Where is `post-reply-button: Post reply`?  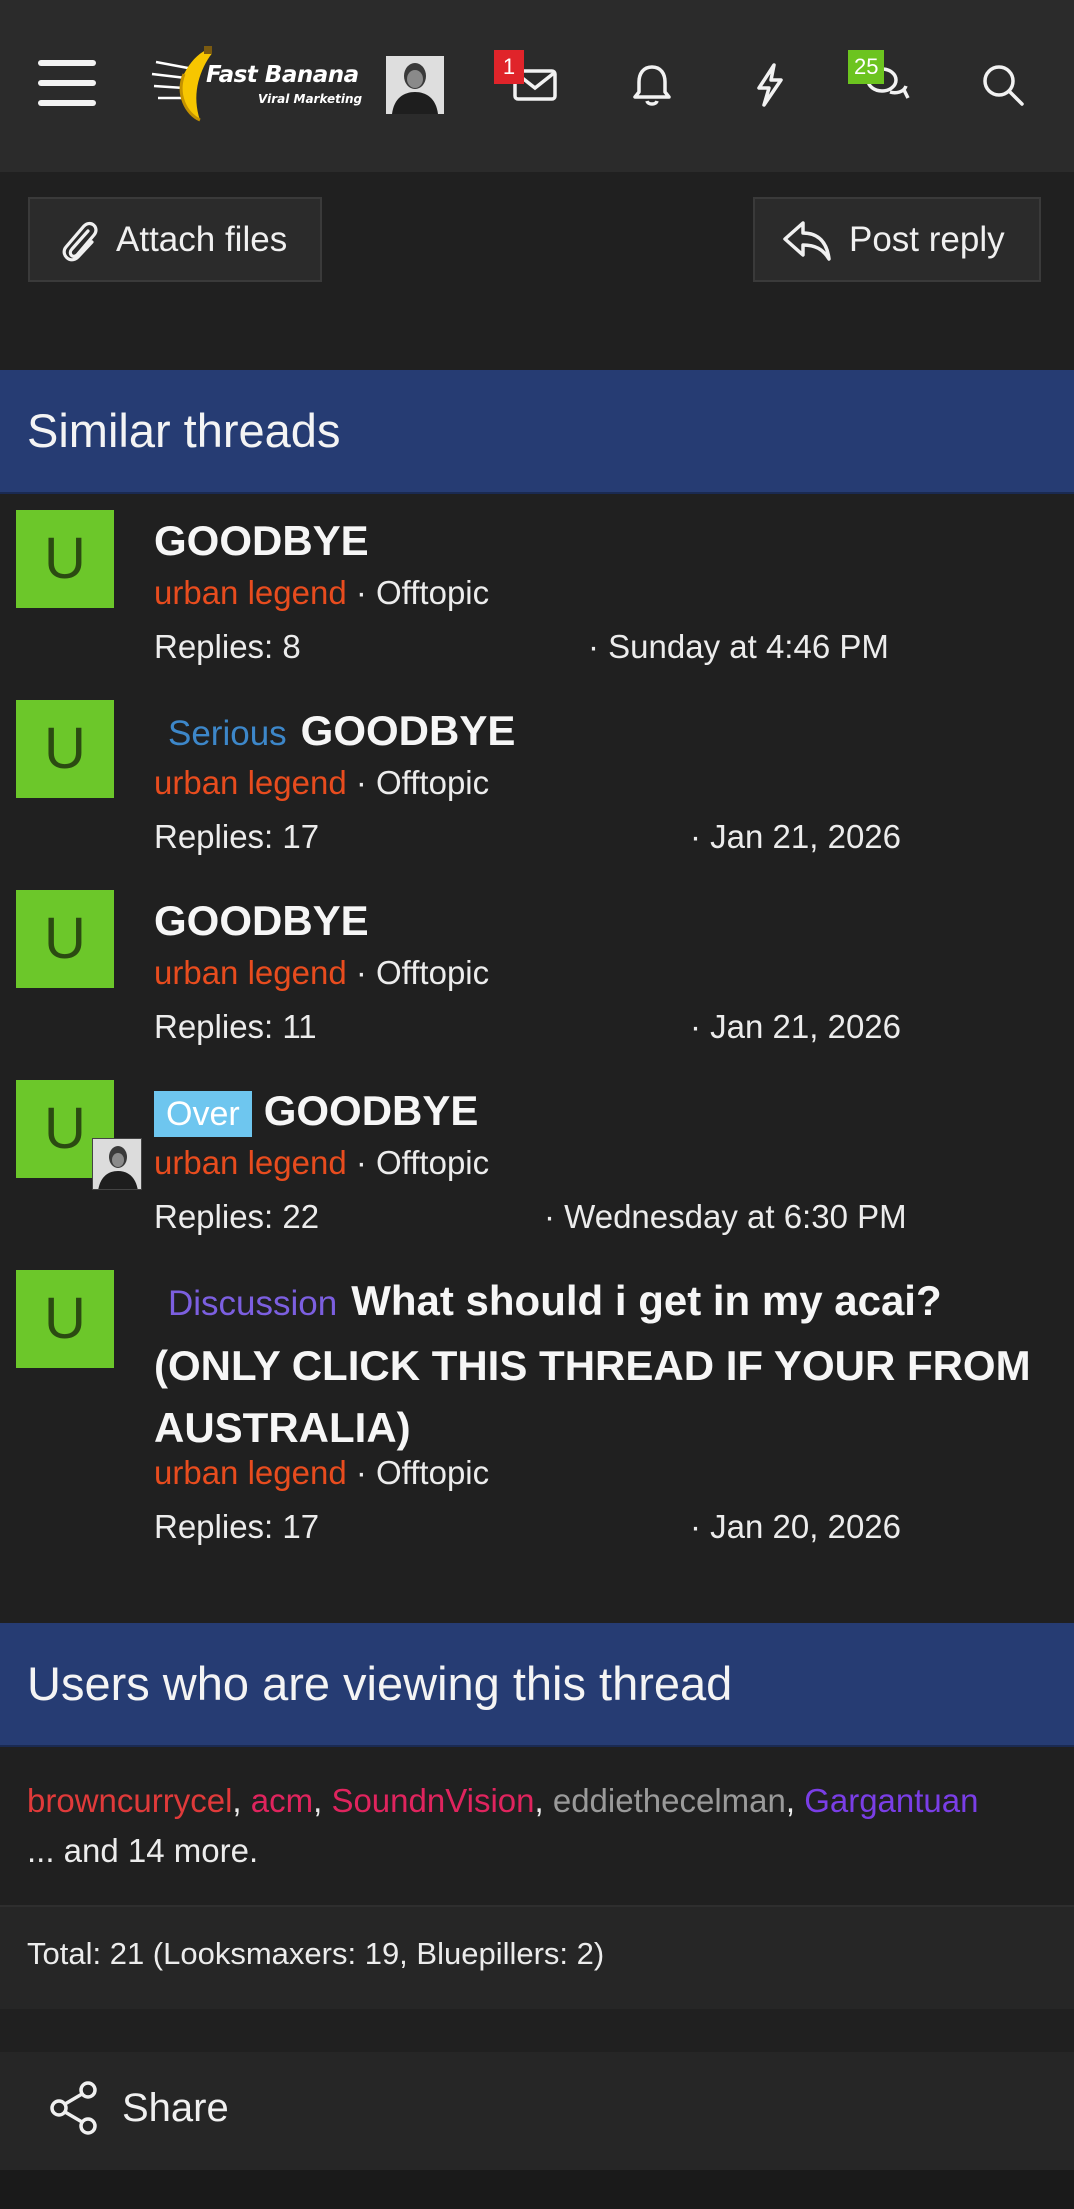
post-reply-button: Post reply is located at coordinates (897, 239).